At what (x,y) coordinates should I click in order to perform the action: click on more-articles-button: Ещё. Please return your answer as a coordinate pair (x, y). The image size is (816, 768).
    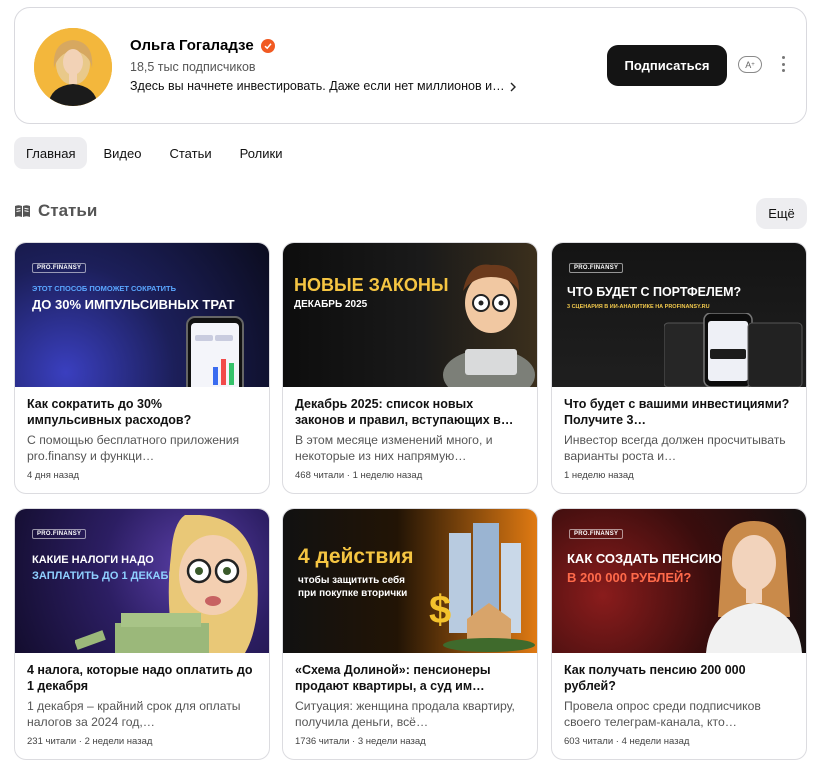
    Looking at the image, I should click on (781, 213).